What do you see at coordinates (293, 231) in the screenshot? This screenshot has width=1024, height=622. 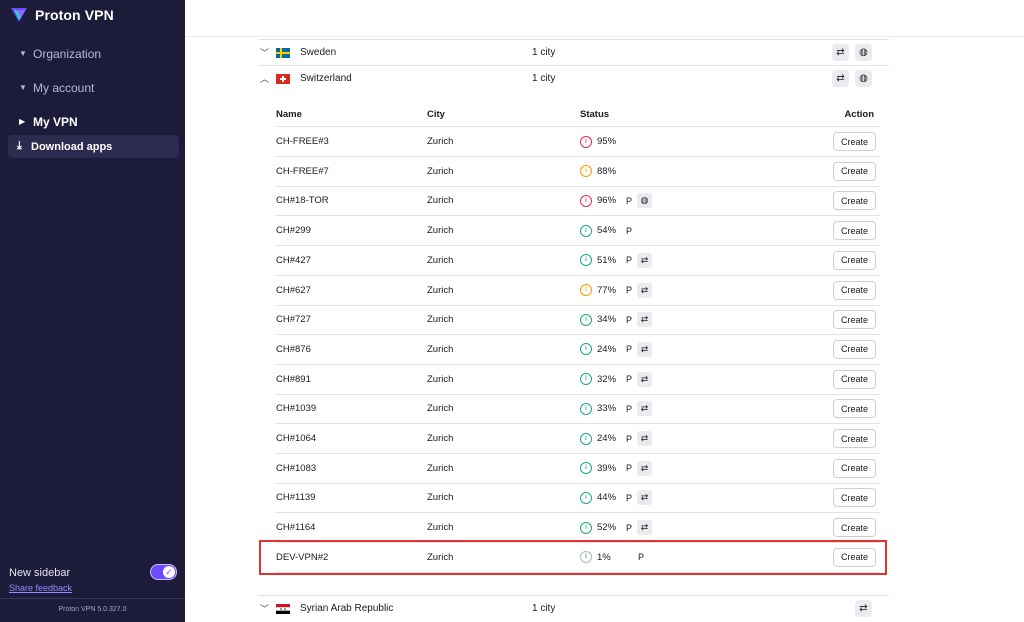 I see `server-name: CH#299` at bounding box center [293, 231].